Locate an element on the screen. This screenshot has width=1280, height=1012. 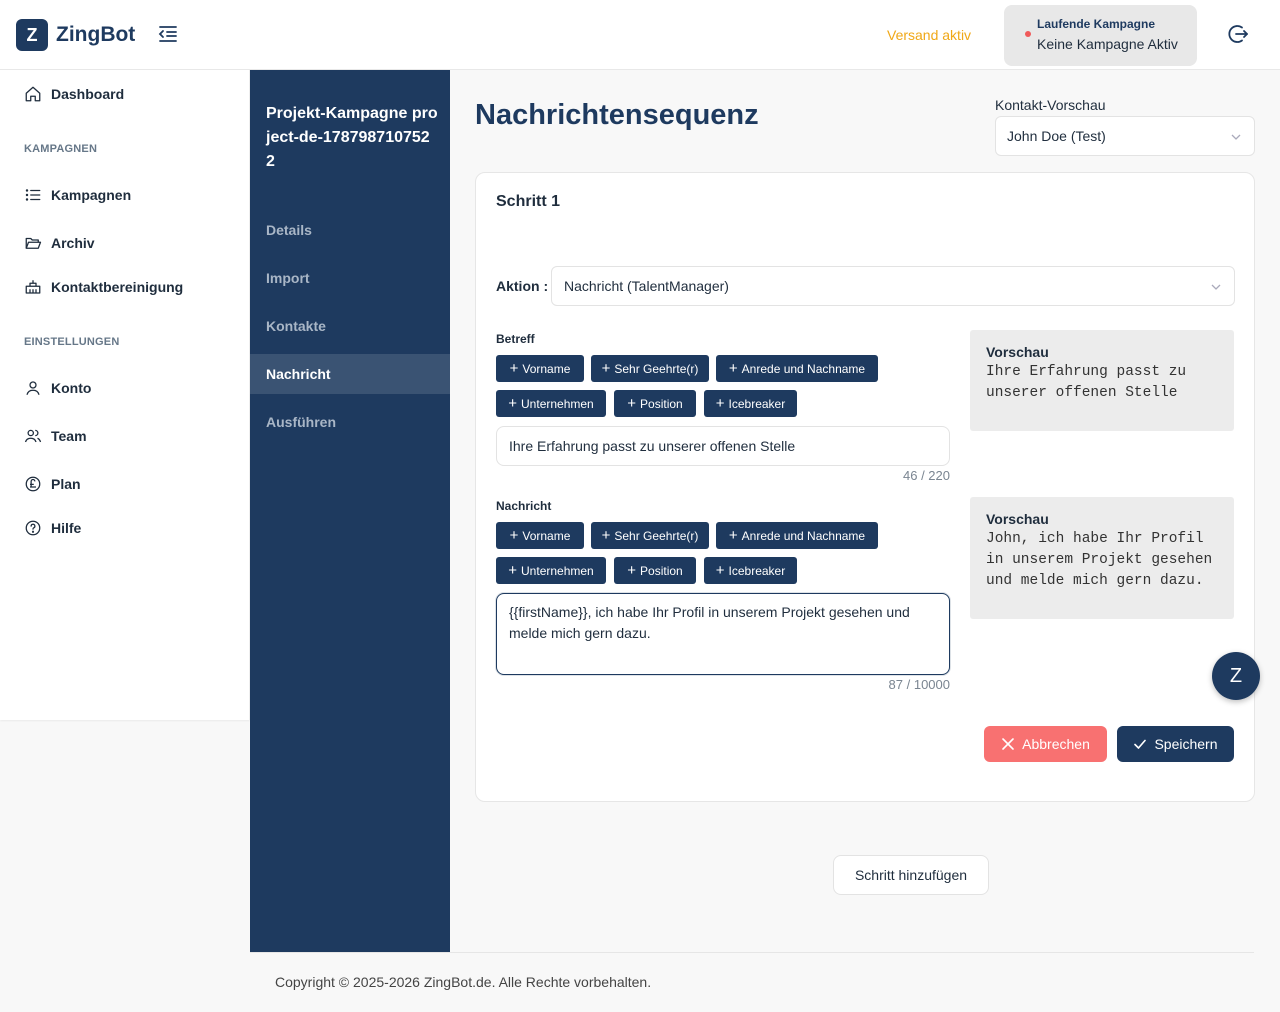
action-label: Aktion : is located at coordinates (522, 286).